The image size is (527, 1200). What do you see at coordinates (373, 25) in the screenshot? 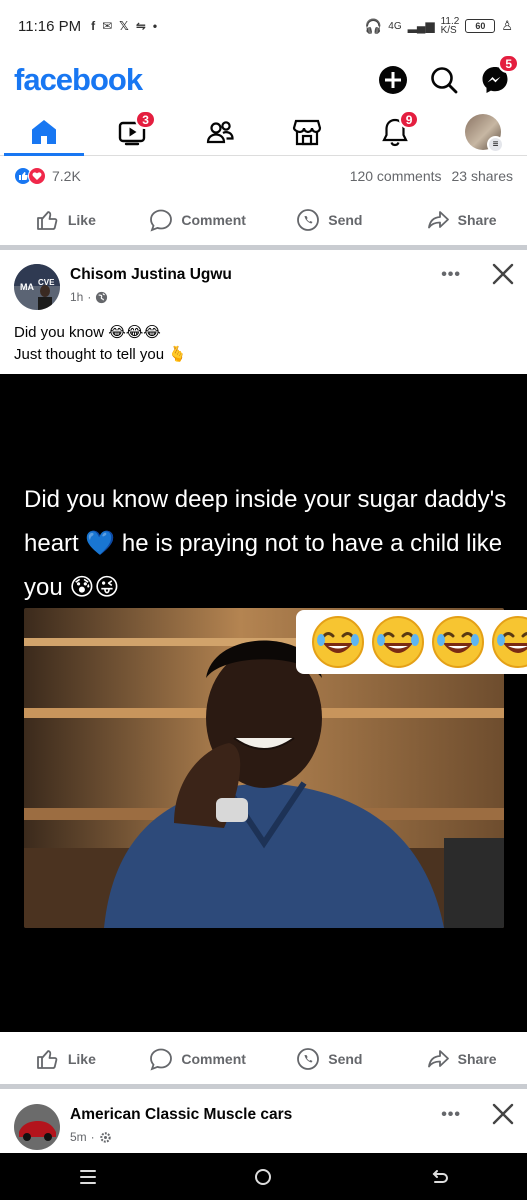
I see `headphones-icon: 🎧` at bounding box center [373, 25].